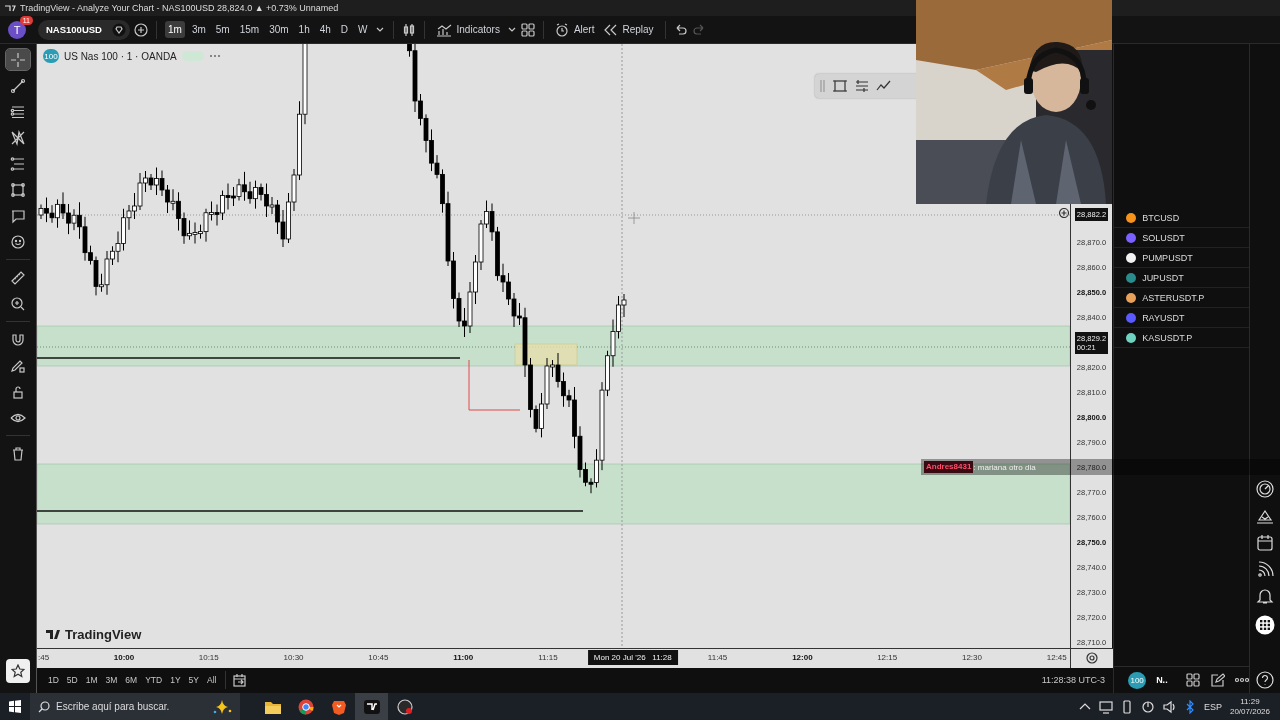  Describe the element at coordinates (632, 657) in the screenshot. I see `crosshair-time-label: Mon 20 Jul '26 11:28` at that location.